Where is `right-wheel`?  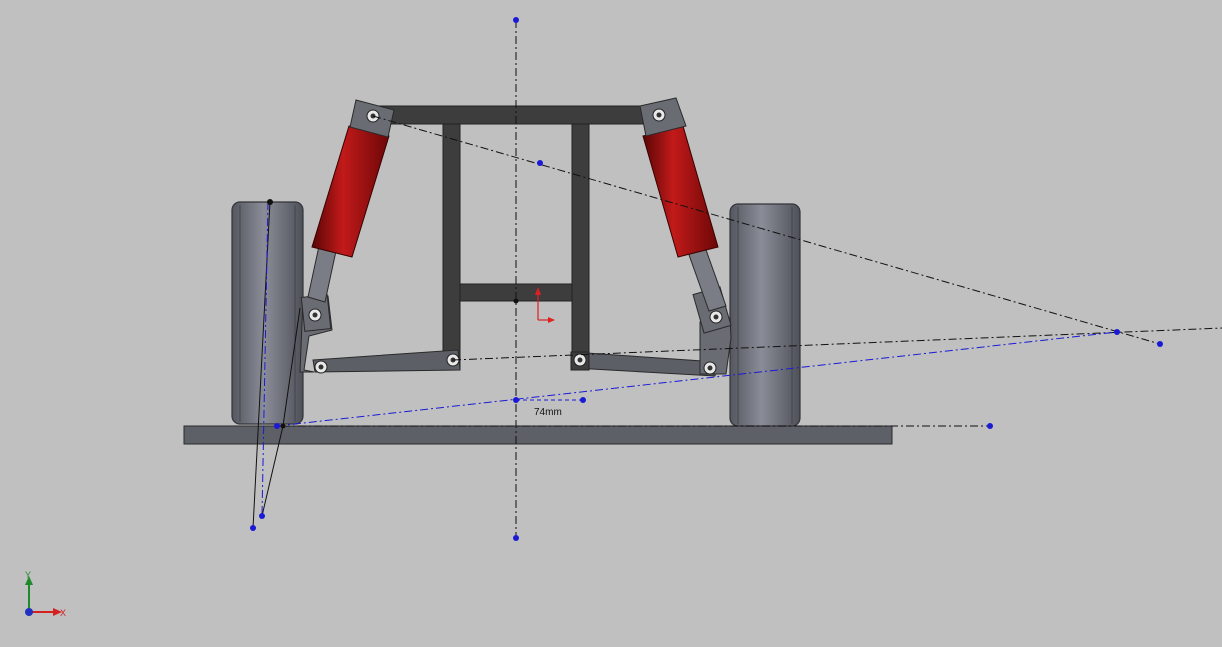
right-wheel is located at coordinates (765, 315).